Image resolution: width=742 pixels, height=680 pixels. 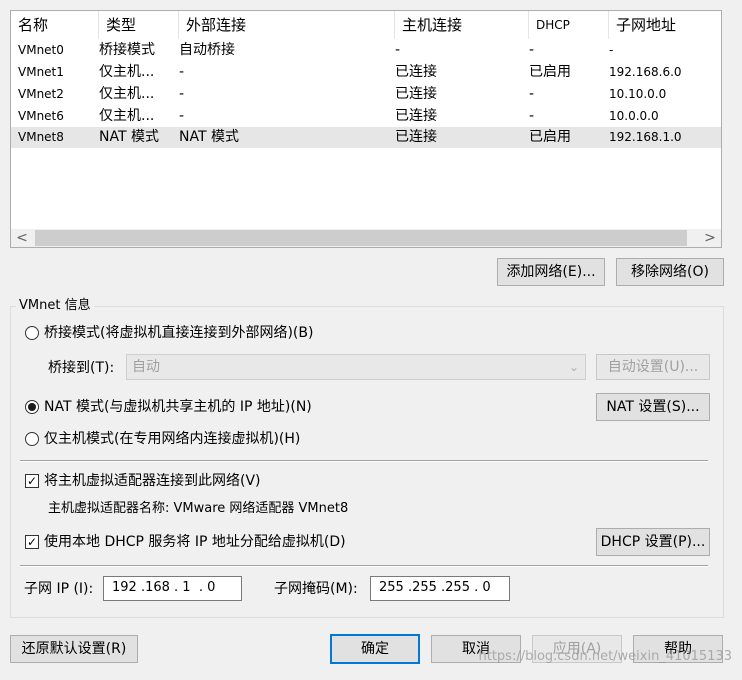 What do you see at coordinates (634, 116) in the screenshot?
I see `cell-subnet: 10.0.0.0` at bounding box center [634, 116].